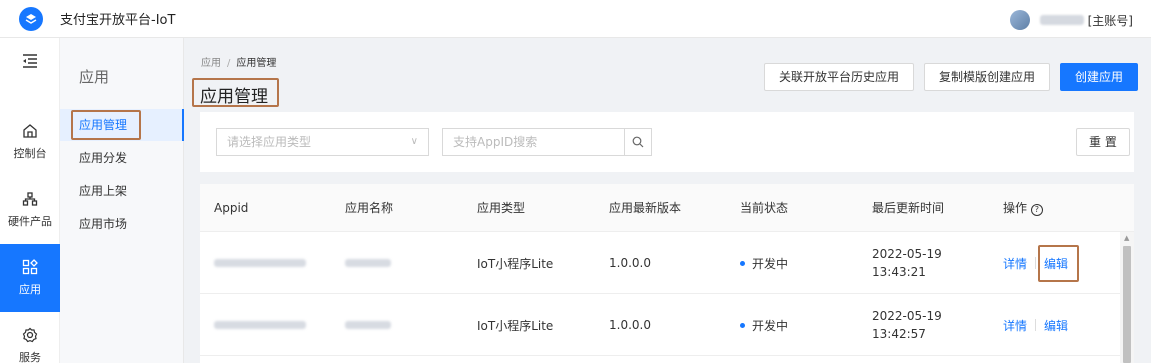 This screenshot has height=363, width=1151. I want to click on logo, so click(31, 18).